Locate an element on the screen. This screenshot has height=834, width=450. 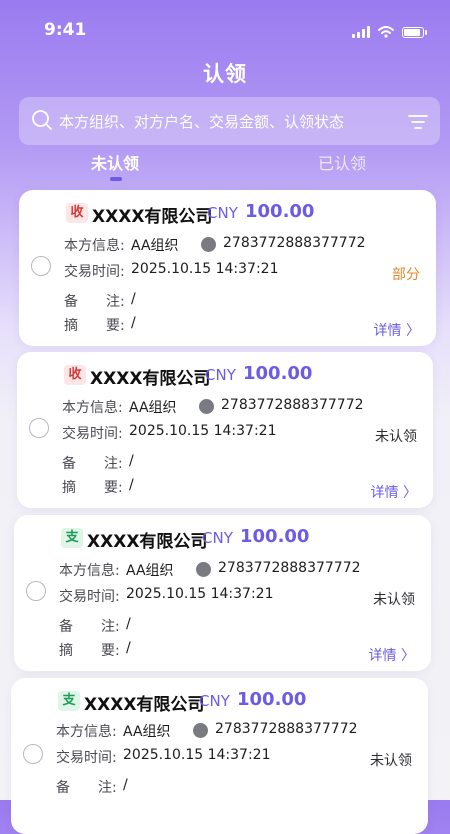
filter-icon is located at coordinates (418, 122).